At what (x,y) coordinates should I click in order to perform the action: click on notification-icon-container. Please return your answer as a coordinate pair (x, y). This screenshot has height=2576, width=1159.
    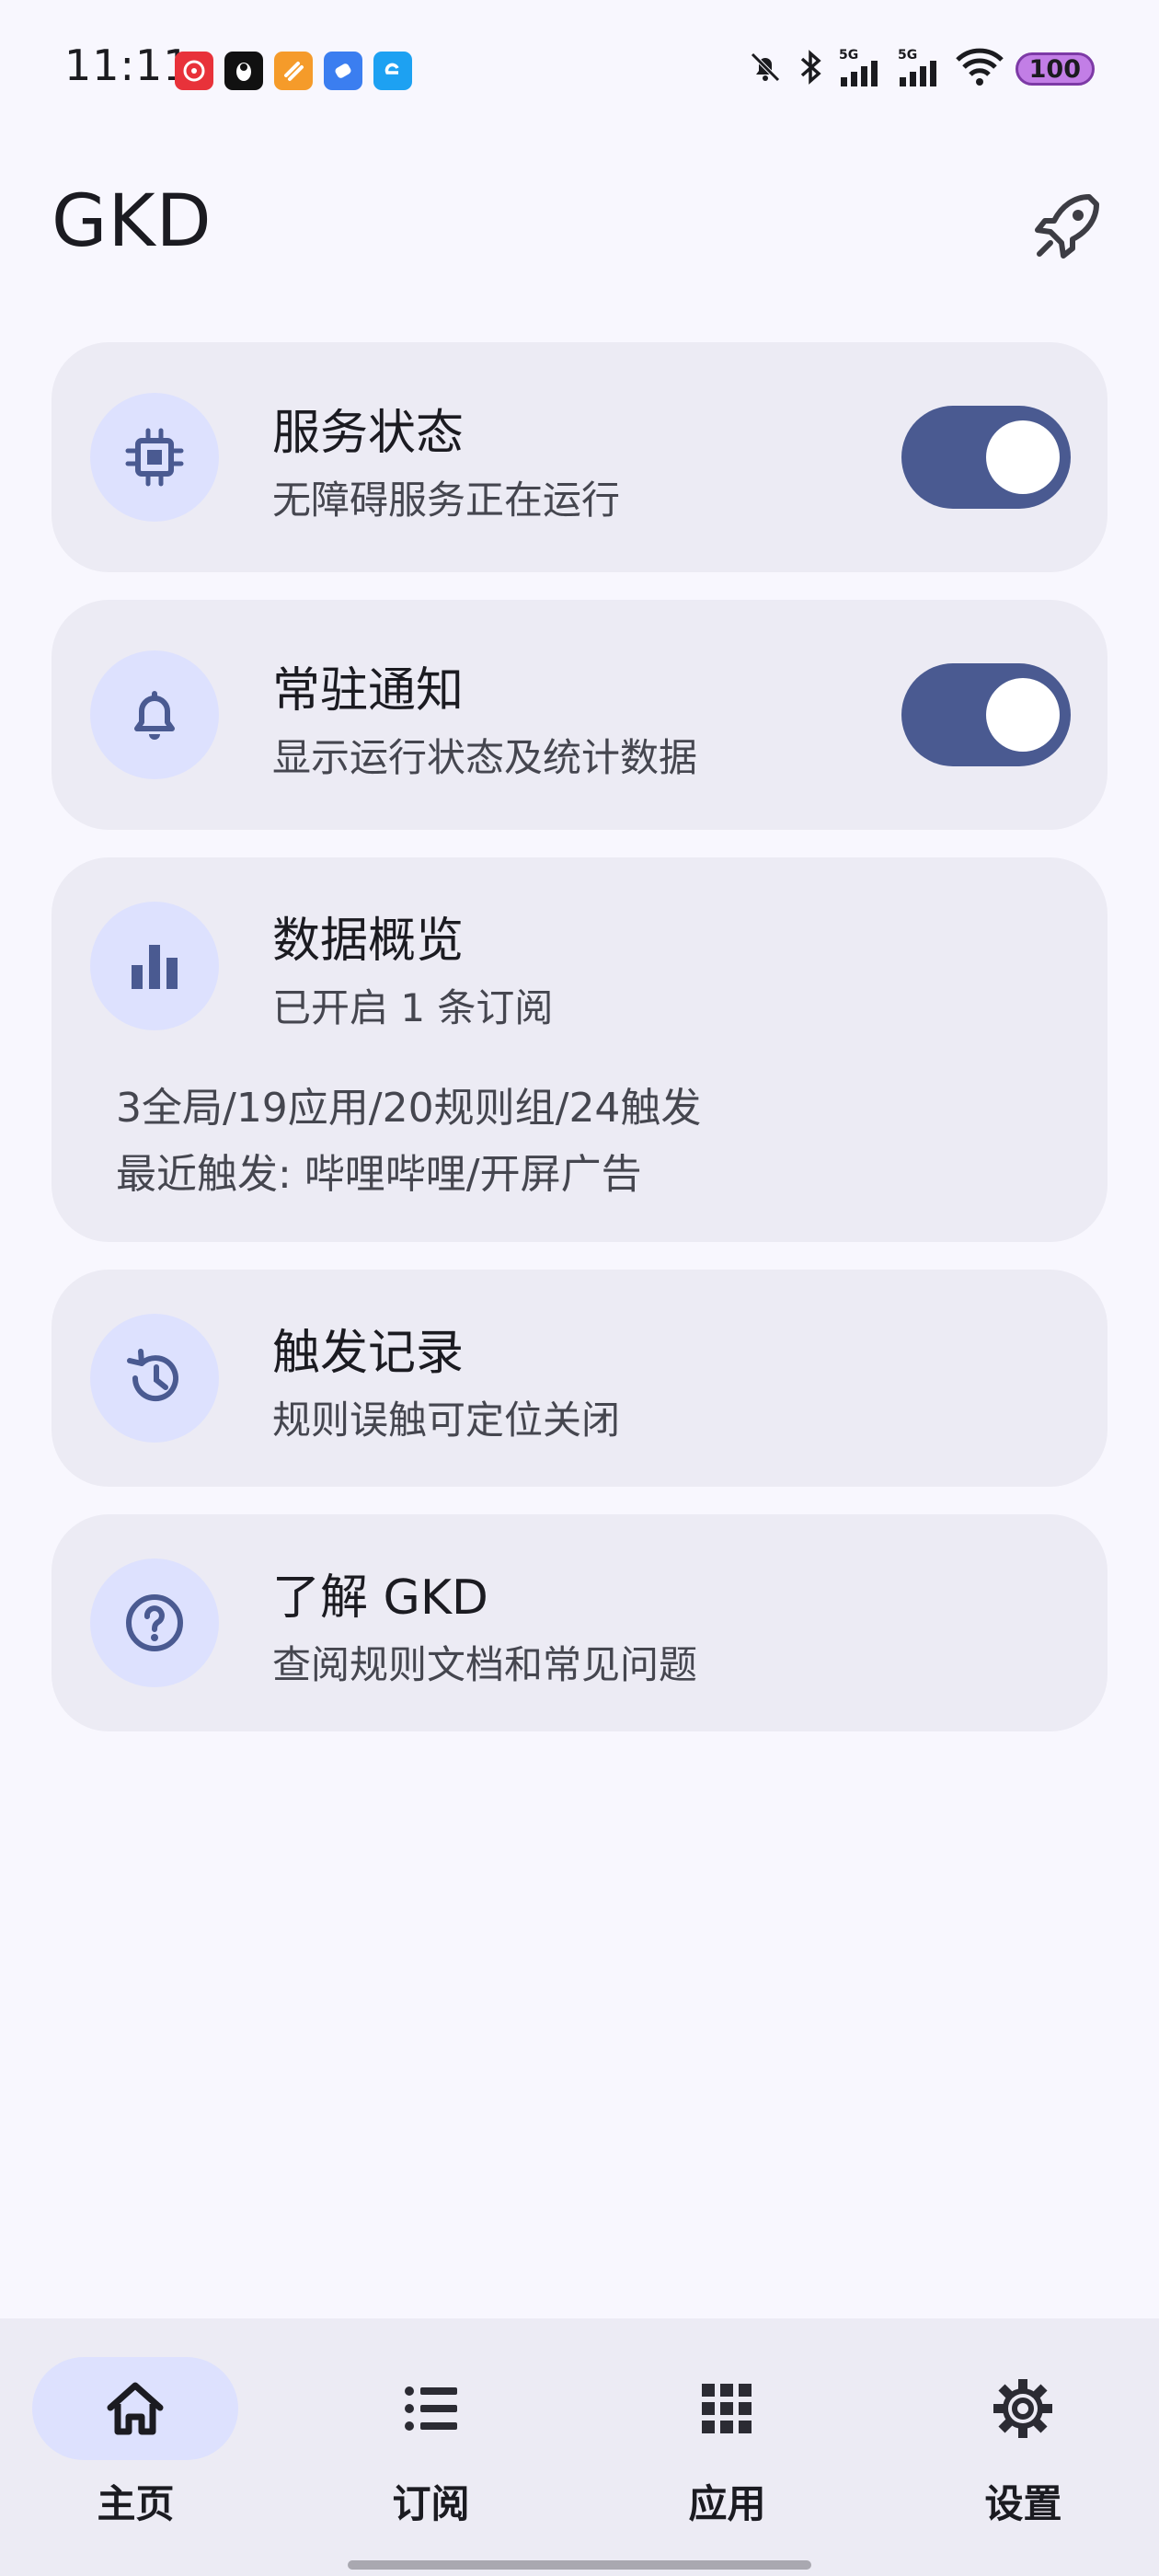
    Looking at the image, I should click on (154, 714).